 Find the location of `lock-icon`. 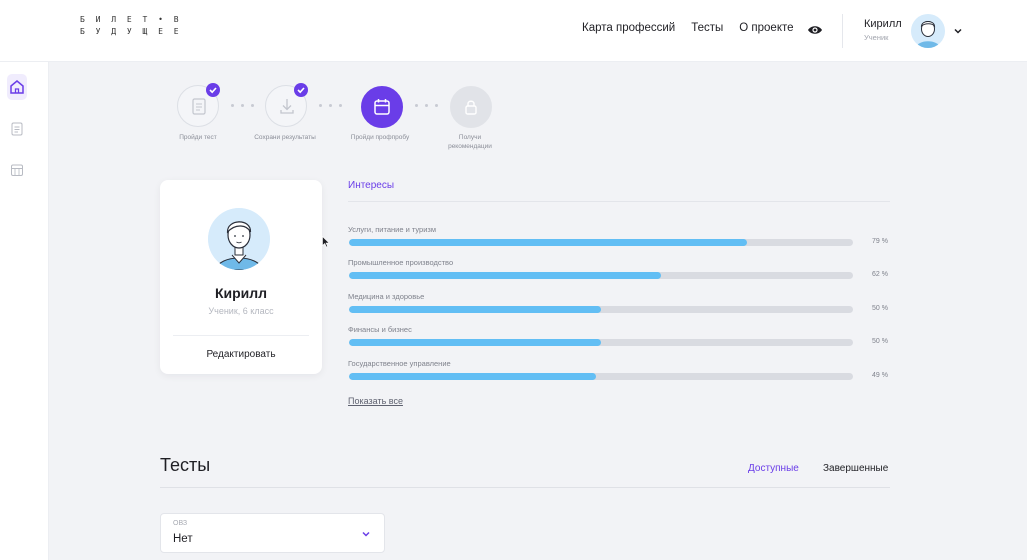

lock-icon is located at coordinates (471, 107).